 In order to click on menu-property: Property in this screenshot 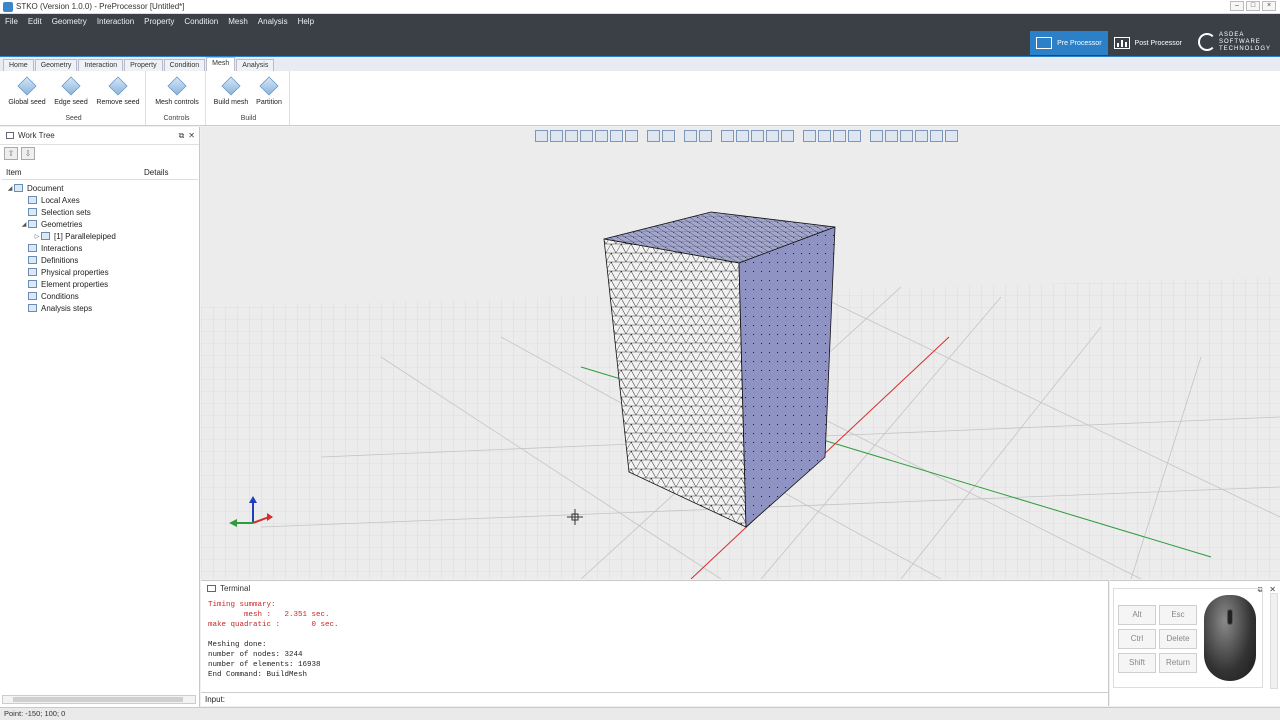, I will do `click(159, 21)`.